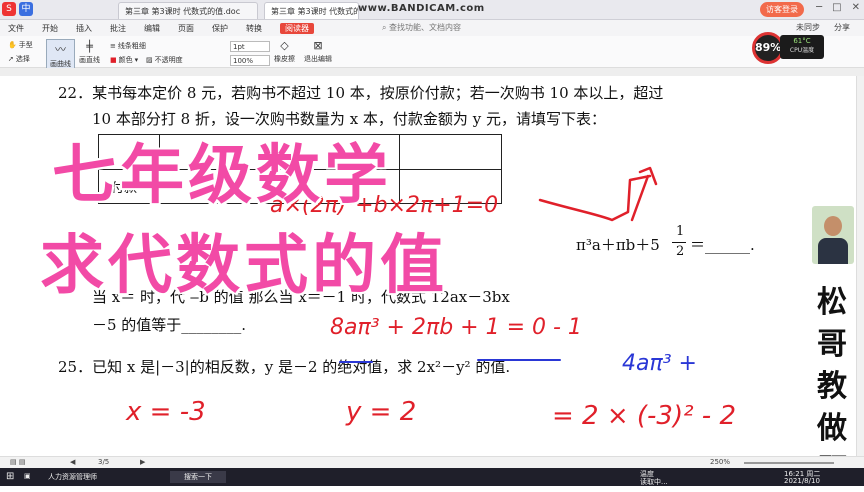 This screenshot has height=492, width=864. Describe the element at coordinates (679, 242) in the screenshot. I see `fraction-bar` at that location.